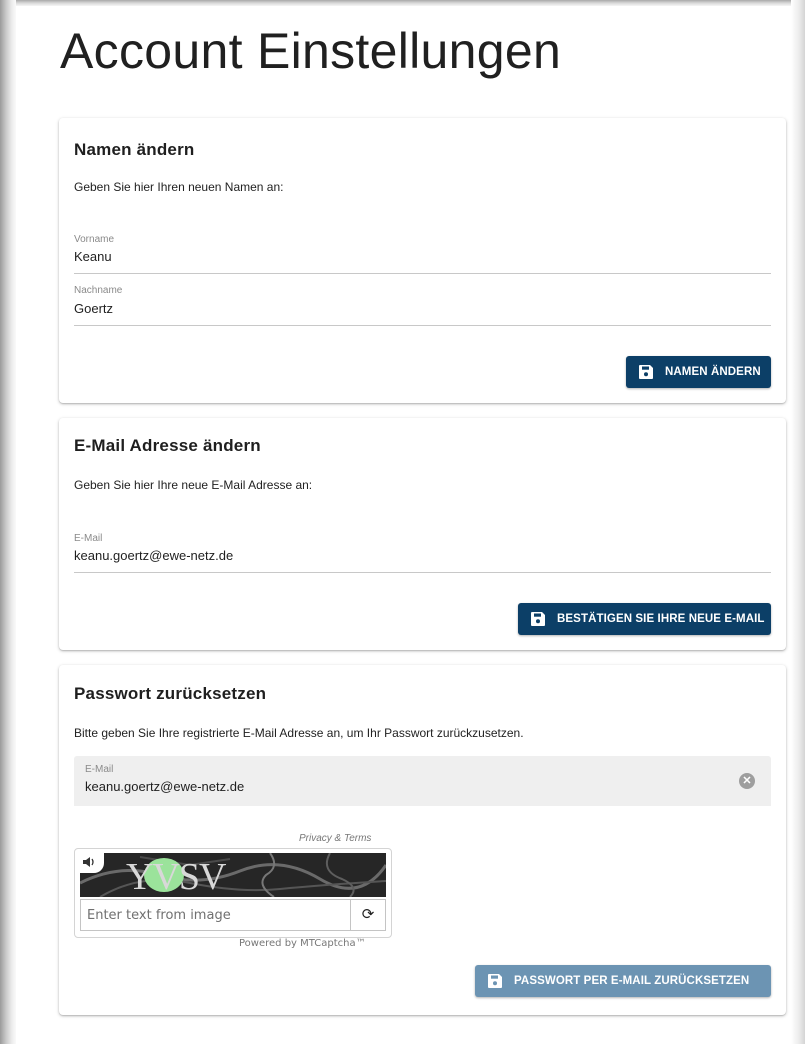 The image size is (805, 1044). I want to click on email-underline, so click(422, 572).